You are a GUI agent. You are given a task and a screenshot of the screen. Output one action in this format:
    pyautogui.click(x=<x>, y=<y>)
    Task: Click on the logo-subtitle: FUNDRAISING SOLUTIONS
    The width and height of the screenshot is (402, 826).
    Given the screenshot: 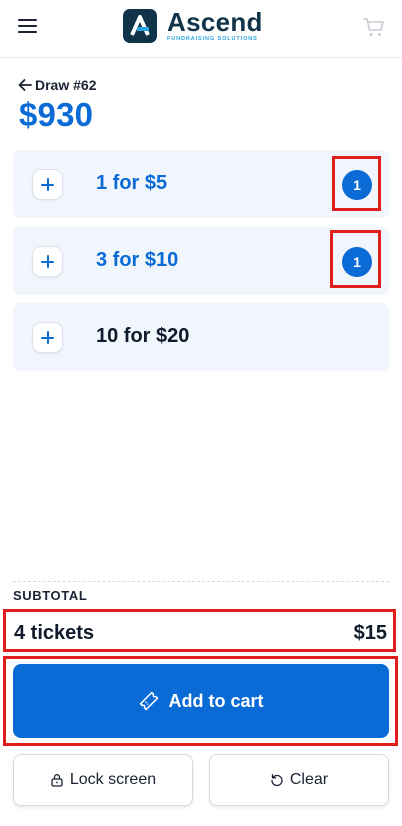 What is the action you would take?
    pyautogui.click(x=212, y=39)
    